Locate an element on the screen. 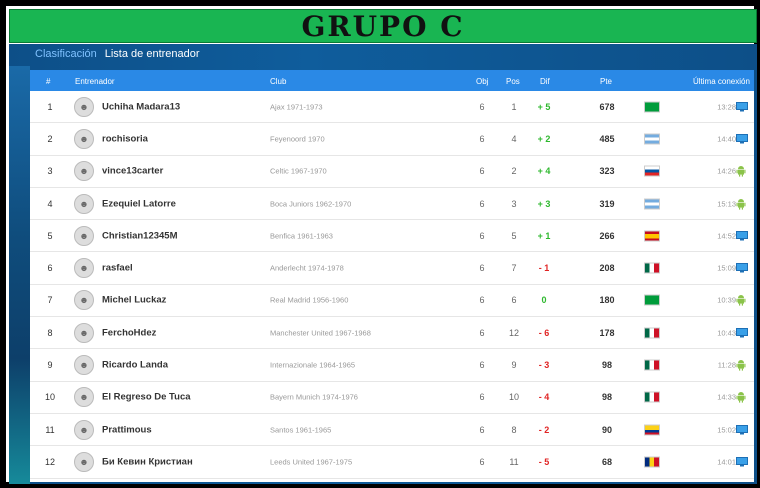 The image size is (760, 488). rank-cell: 4 is located at coordinates (50, 203).